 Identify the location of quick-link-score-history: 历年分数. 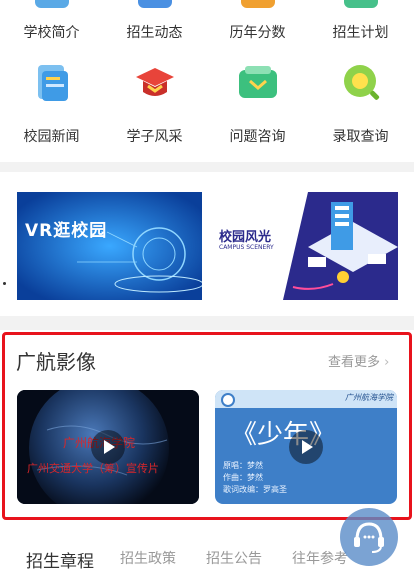
(257, 25).